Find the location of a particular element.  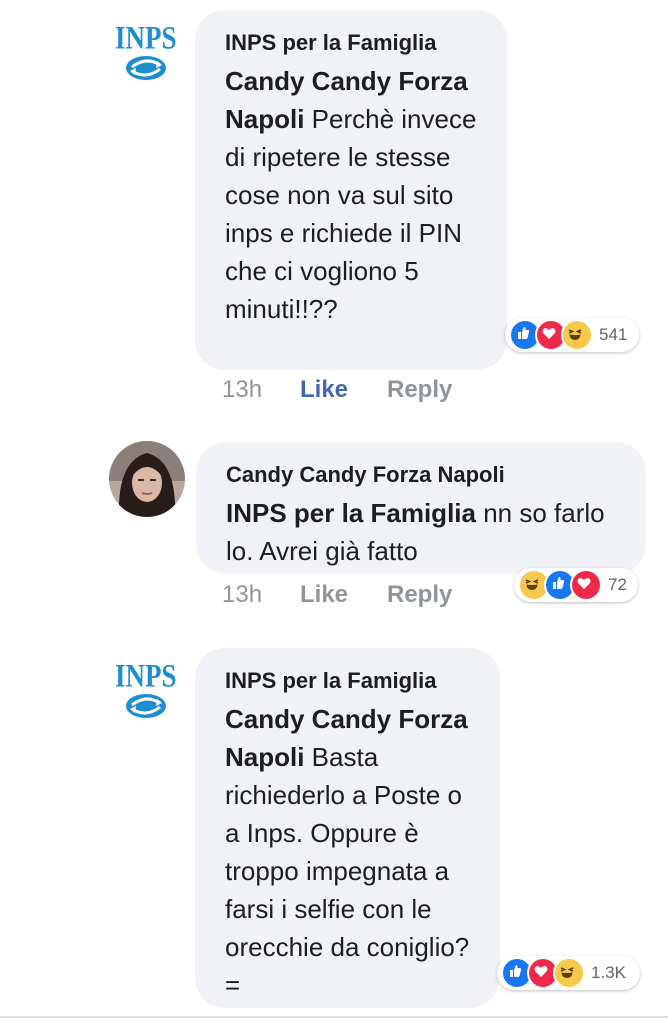

profile-photo is located at coordinates (147, 479).